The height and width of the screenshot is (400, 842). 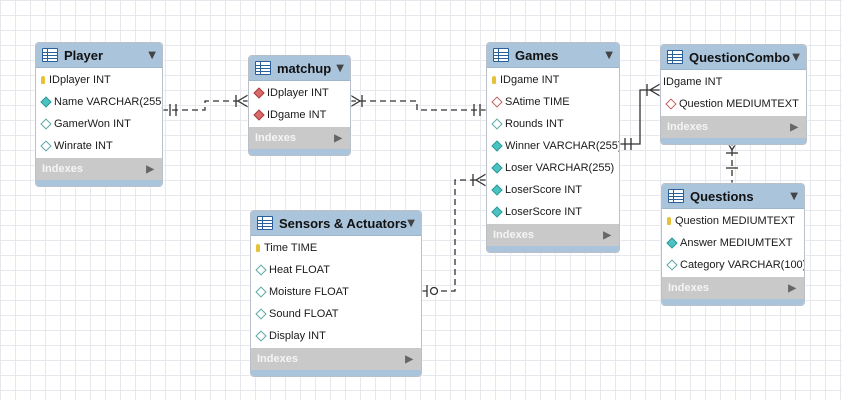 What do you see at coordinates (733, 196) in the screenshot?
I see `table-header: Questions ▼` at bounding box center [733, 196].